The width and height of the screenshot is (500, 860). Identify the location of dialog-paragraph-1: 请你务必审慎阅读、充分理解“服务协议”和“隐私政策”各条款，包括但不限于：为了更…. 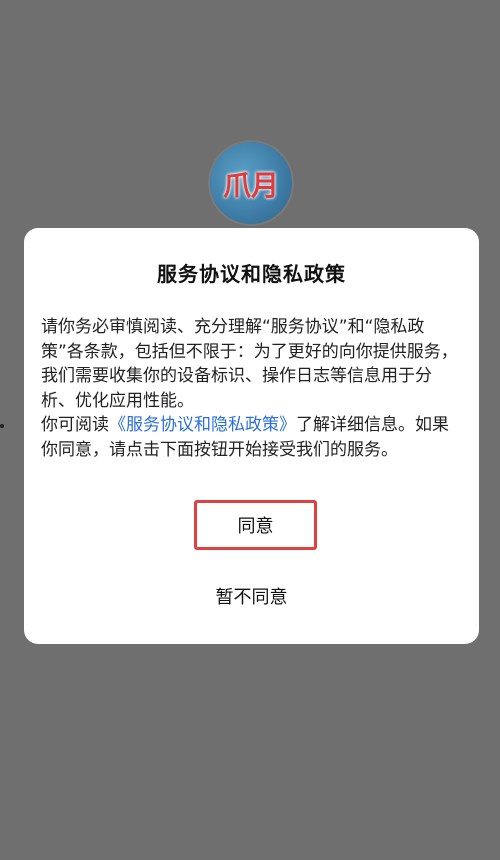
(249, 364).